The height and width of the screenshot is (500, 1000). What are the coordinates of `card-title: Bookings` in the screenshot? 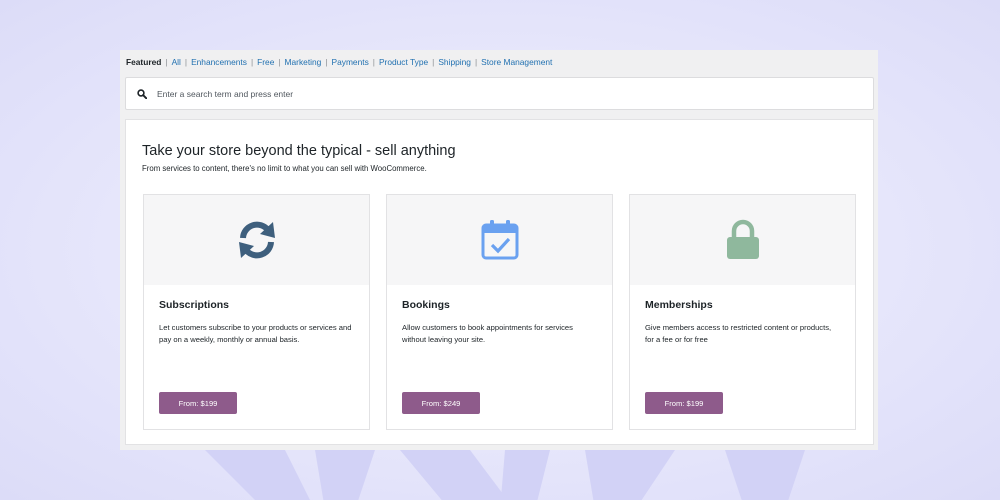 It's located at (426, 305).